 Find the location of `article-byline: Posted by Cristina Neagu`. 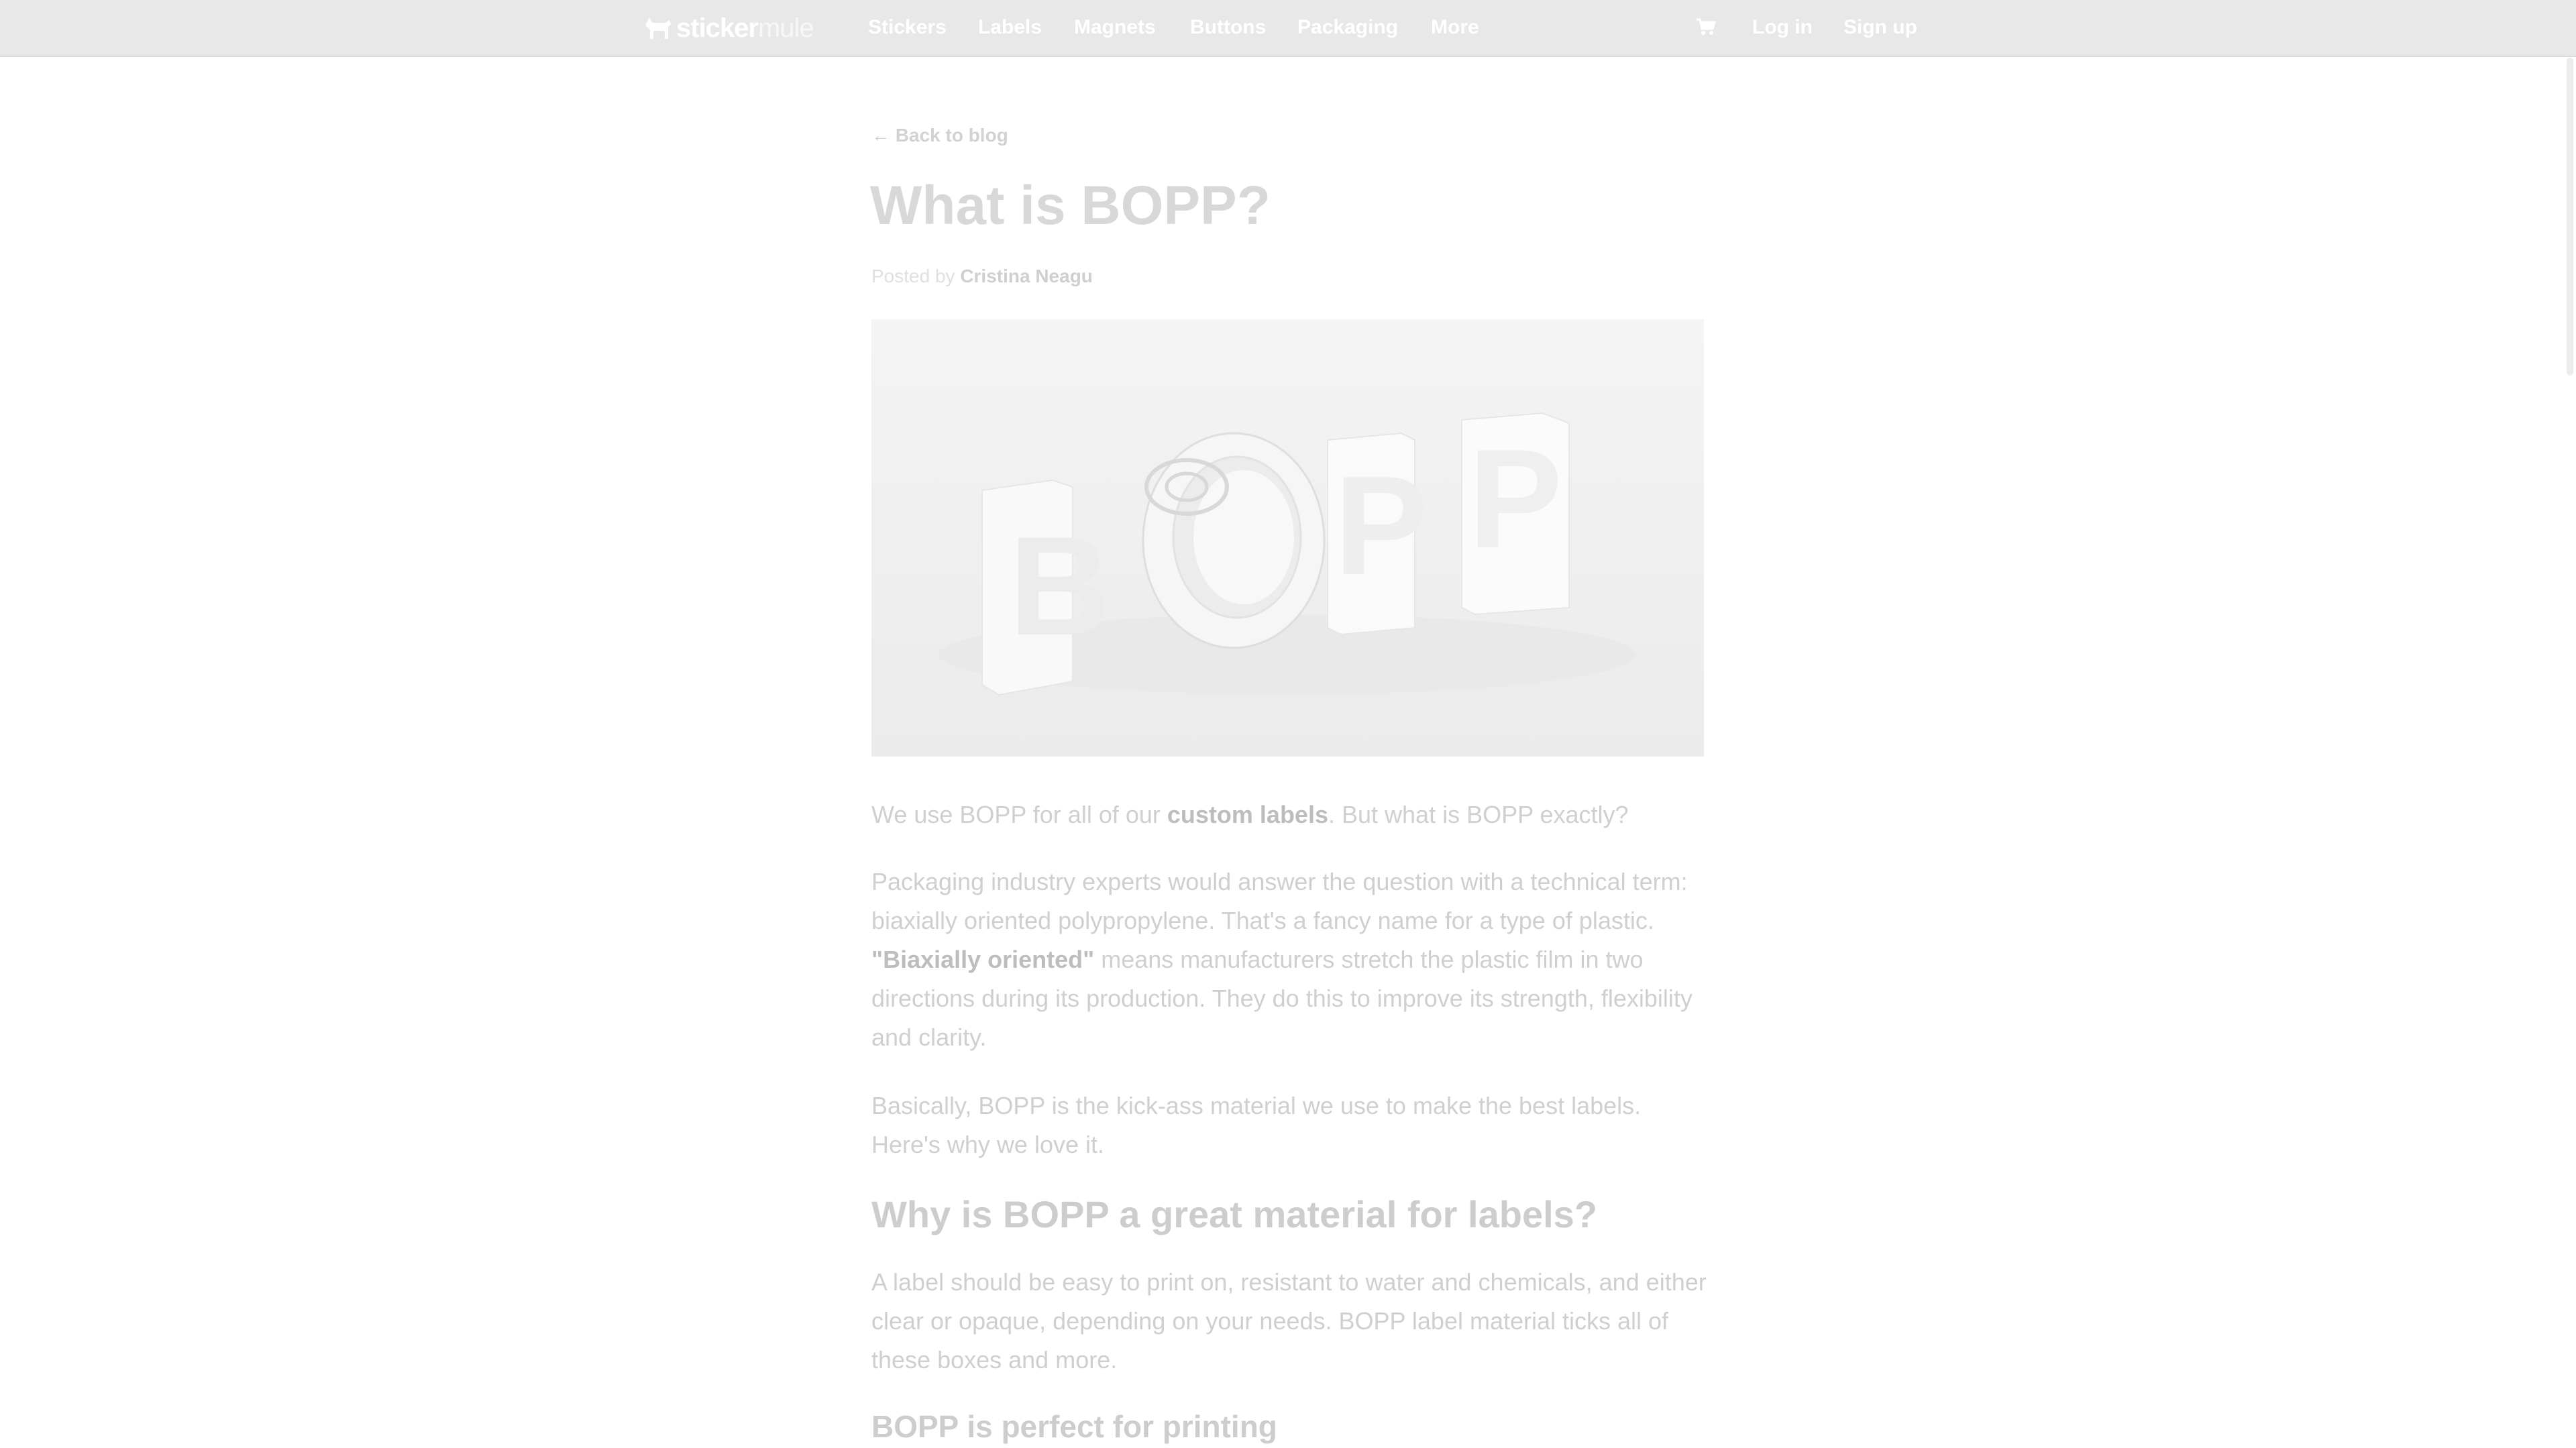

article-byline: Posted by Cristina Neagu is located at coordinates (982, 276).